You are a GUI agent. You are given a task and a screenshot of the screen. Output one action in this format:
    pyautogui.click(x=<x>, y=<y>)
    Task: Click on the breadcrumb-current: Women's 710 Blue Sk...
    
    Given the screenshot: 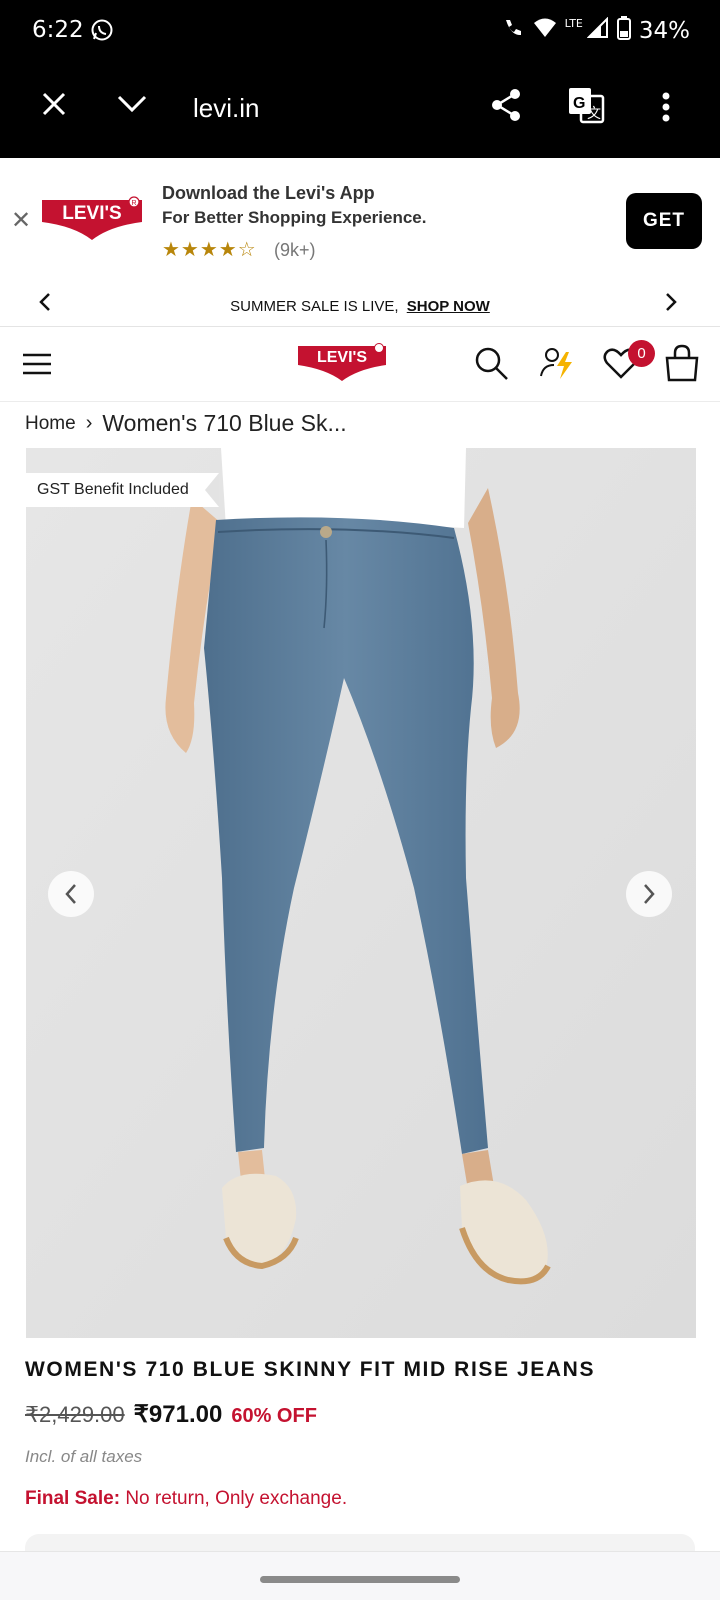 What is the action you would take?
    pyautogui.click(x=224, y=423)
    